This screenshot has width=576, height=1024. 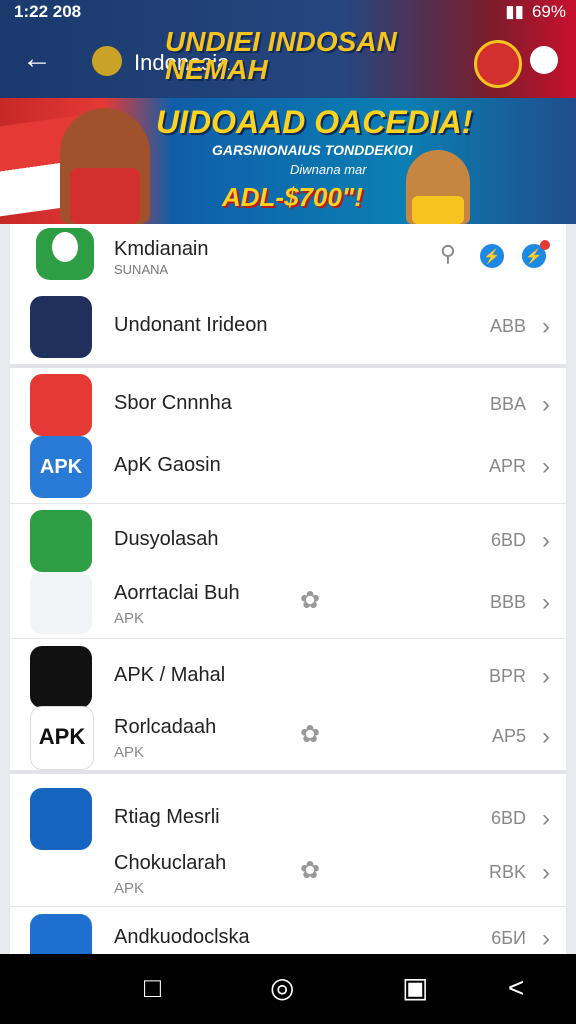 What do you see at coordinates (282, 988) in the screenshot?
I see `home-icon: ◎` at bounding box center [282, 988].